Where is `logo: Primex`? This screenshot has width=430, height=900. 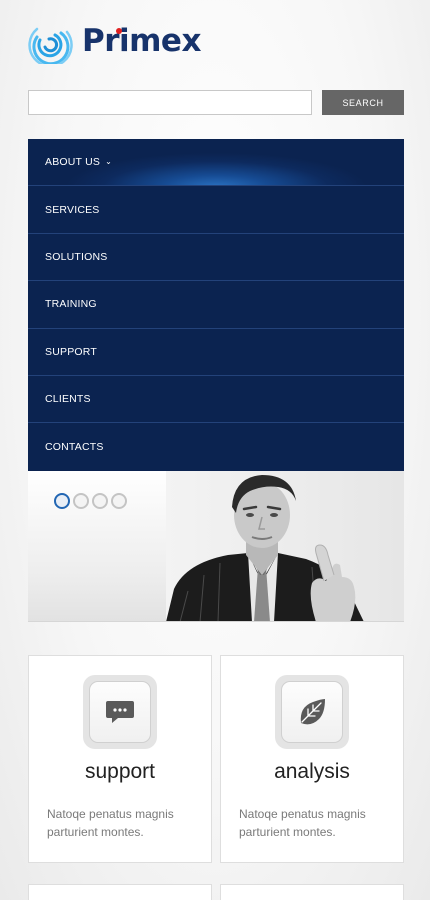 logo: Primex is located at coordinates (114, 41).